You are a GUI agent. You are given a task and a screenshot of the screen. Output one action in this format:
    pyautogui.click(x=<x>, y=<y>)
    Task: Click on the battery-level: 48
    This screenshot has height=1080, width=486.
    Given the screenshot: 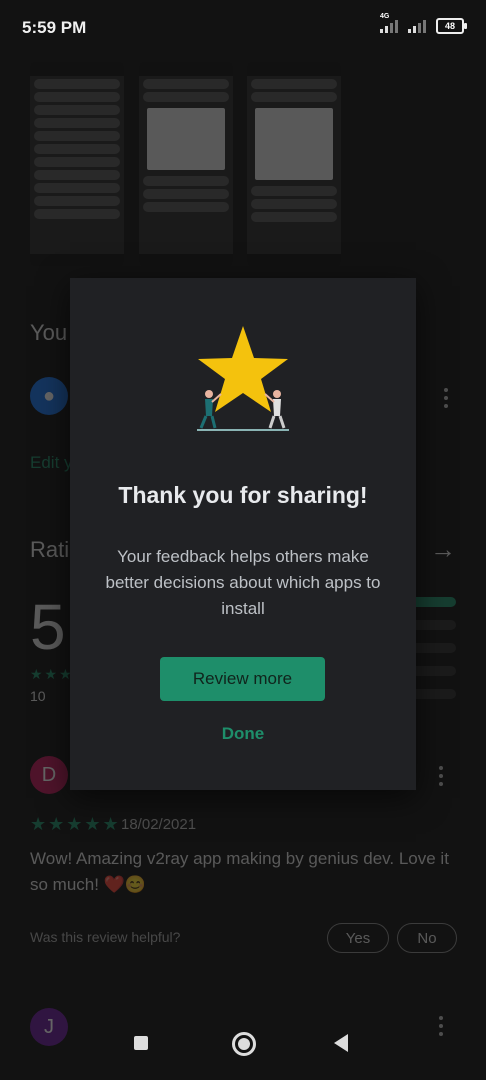 What is the action you would take?
    pyautogui.click(x=449, y=26)
    